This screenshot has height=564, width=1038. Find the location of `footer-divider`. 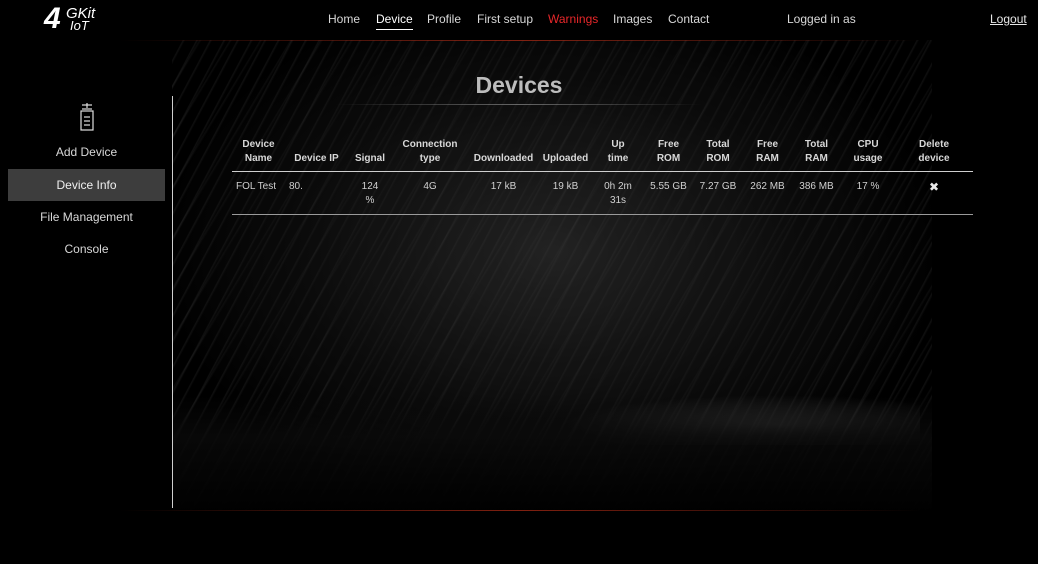

footer-divider is located at coordinates (520, 510).